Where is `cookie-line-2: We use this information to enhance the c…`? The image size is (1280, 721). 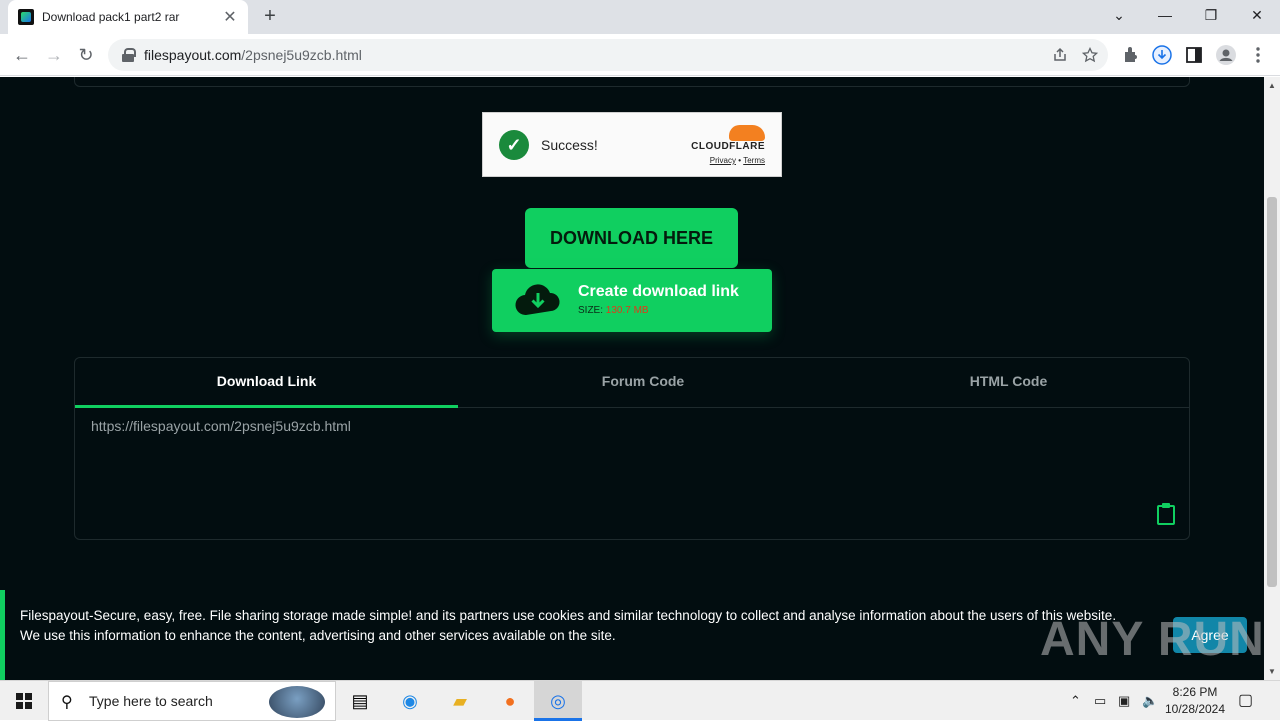
cookie-line-2: We use this information to enhance the c… is located at coordinates (318, 635).